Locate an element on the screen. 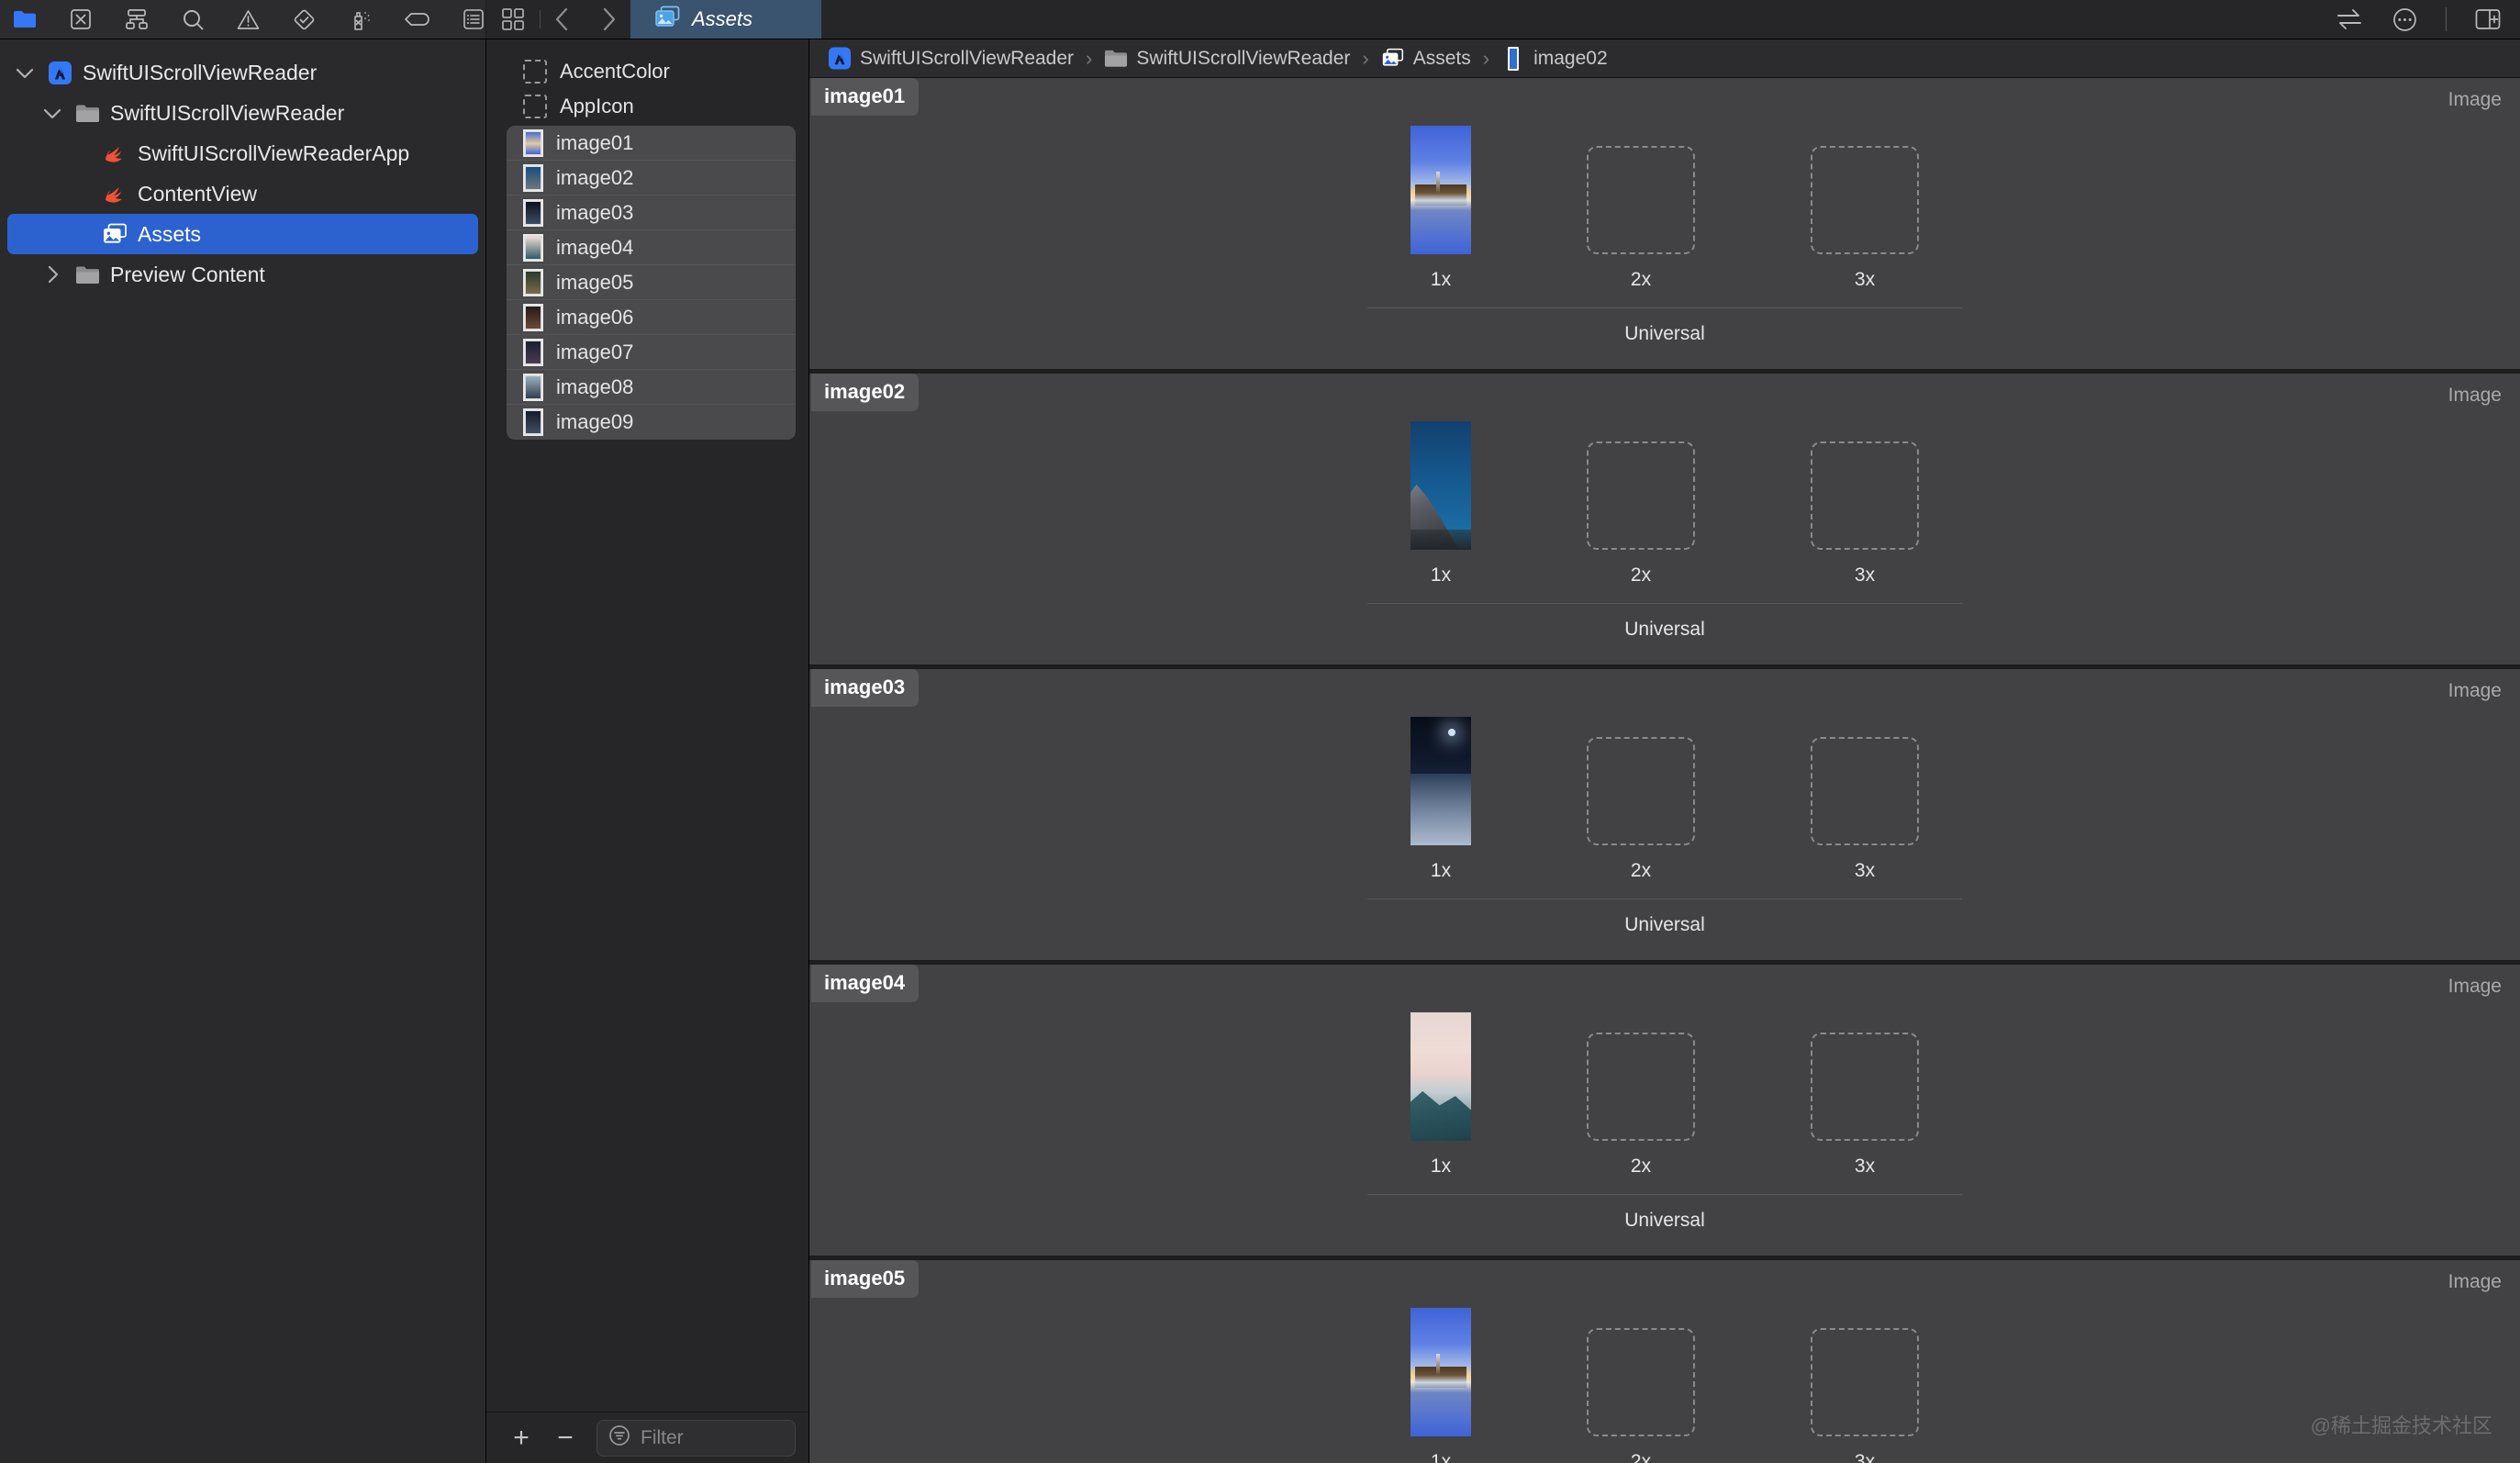 Image resolution: width=2520 pixels, height=1463 pixels. asset-list-item: image06 is located at coordinates (651, 318).